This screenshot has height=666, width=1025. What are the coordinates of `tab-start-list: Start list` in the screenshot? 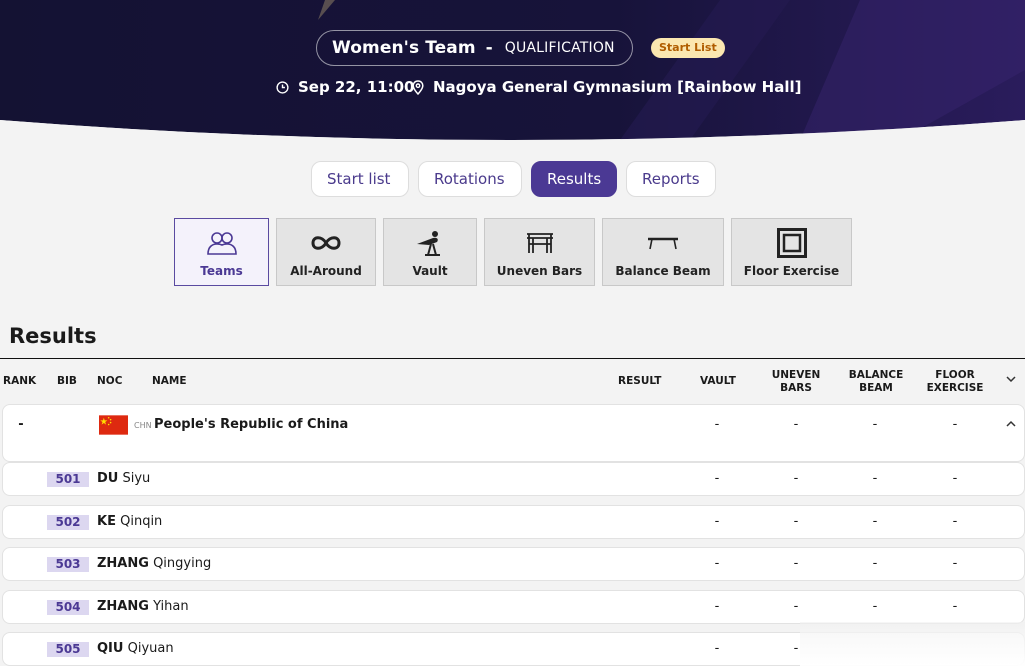 It's located at (360, 179).